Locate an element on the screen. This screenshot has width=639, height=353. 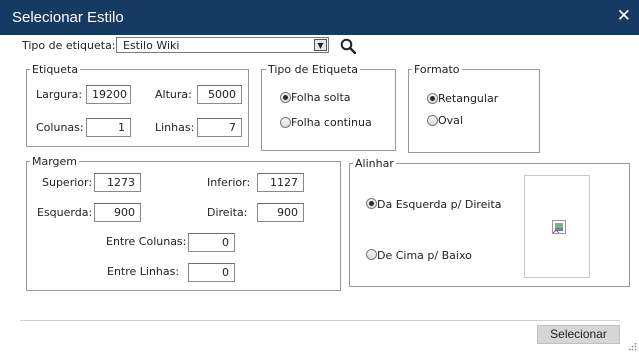
search-icon is located at coordinates (348, 46).